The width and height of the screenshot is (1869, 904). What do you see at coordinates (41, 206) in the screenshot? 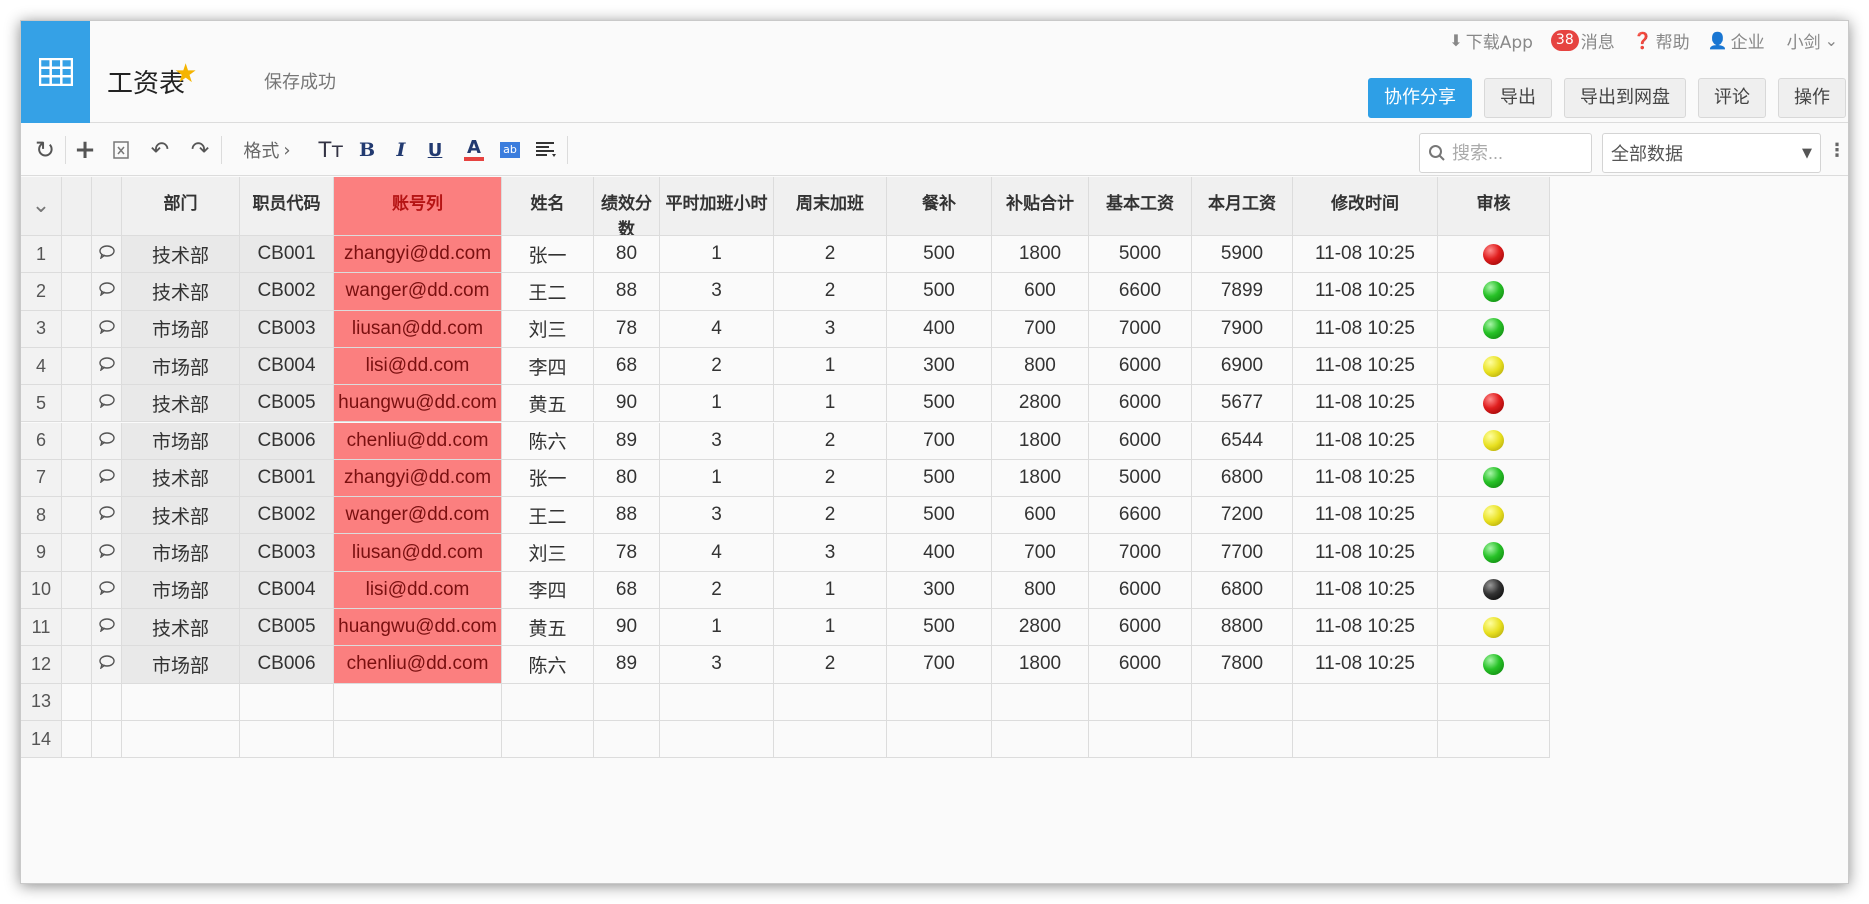
I see `select-all-toggle: ⌄` at bounding box center [41, 206].